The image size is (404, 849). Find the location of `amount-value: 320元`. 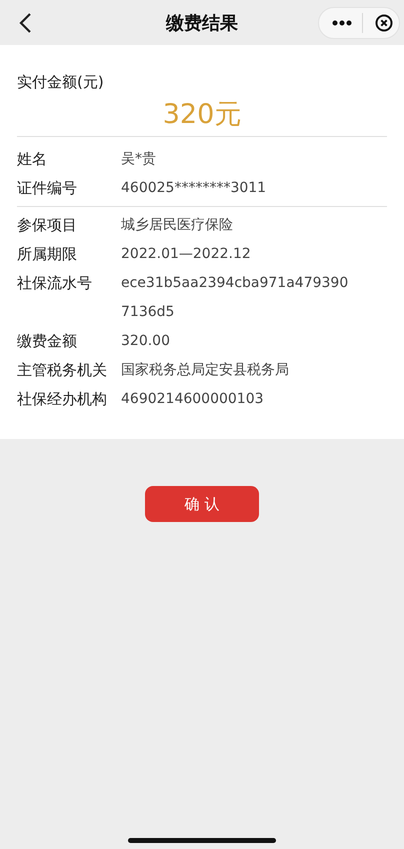

amount-value: 320元 is located at coordinates (202, 116).